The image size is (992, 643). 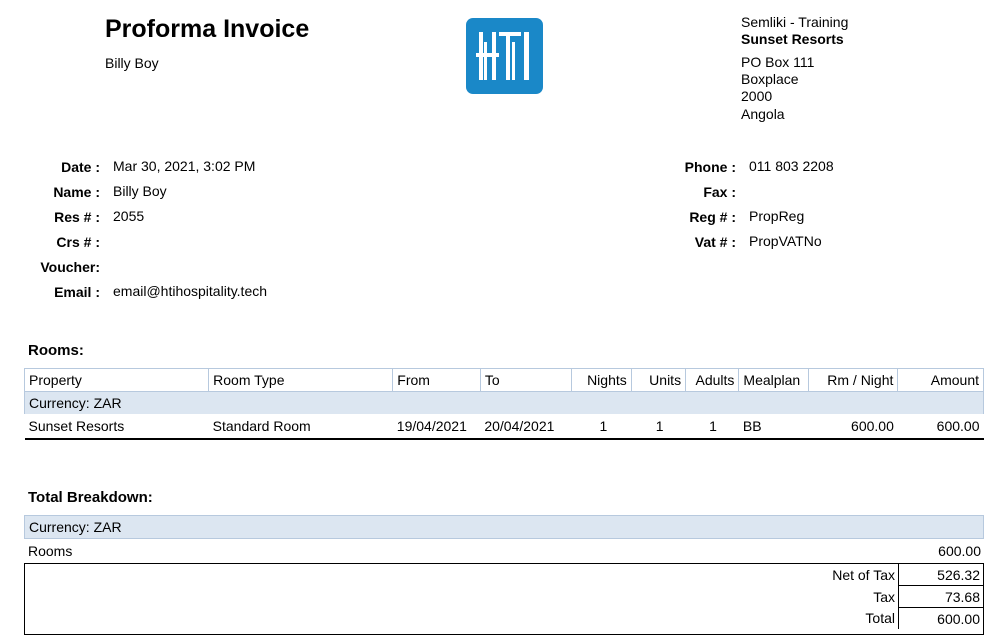 I want to click on voucher-label: Voucher:, so click(x=70, y=267).